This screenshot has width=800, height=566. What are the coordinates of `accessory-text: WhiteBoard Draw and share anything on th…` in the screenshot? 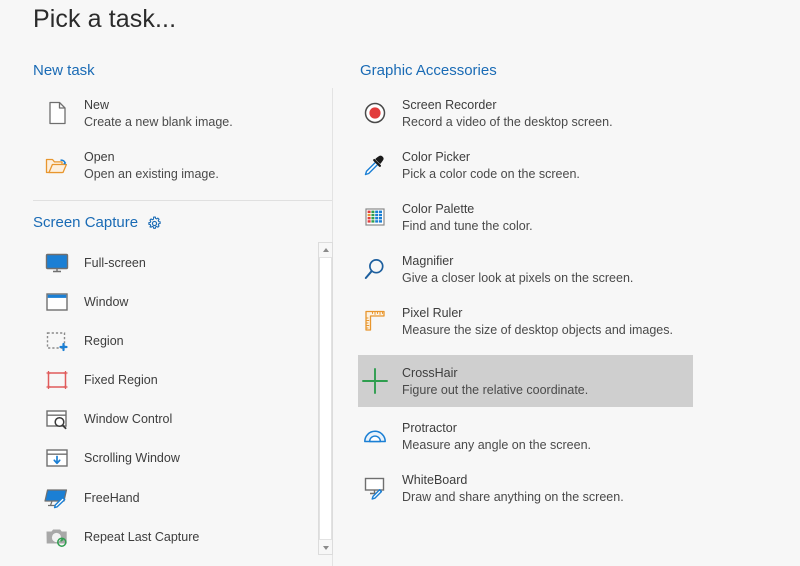 It's located at (513, 488).